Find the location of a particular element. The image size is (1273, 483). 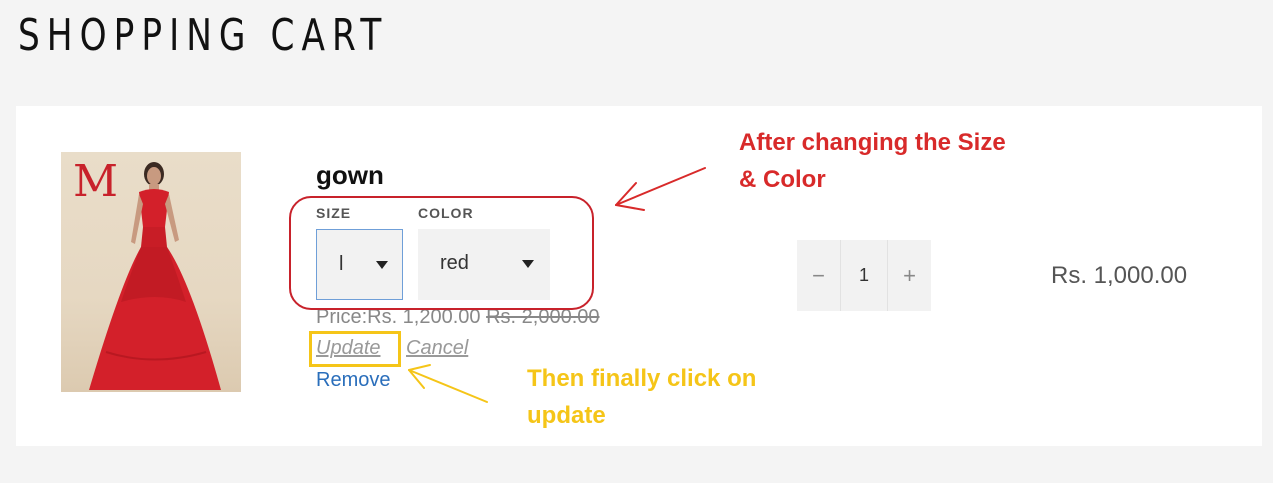

yellow-arrow-icon is located at coordinates (448, 383).